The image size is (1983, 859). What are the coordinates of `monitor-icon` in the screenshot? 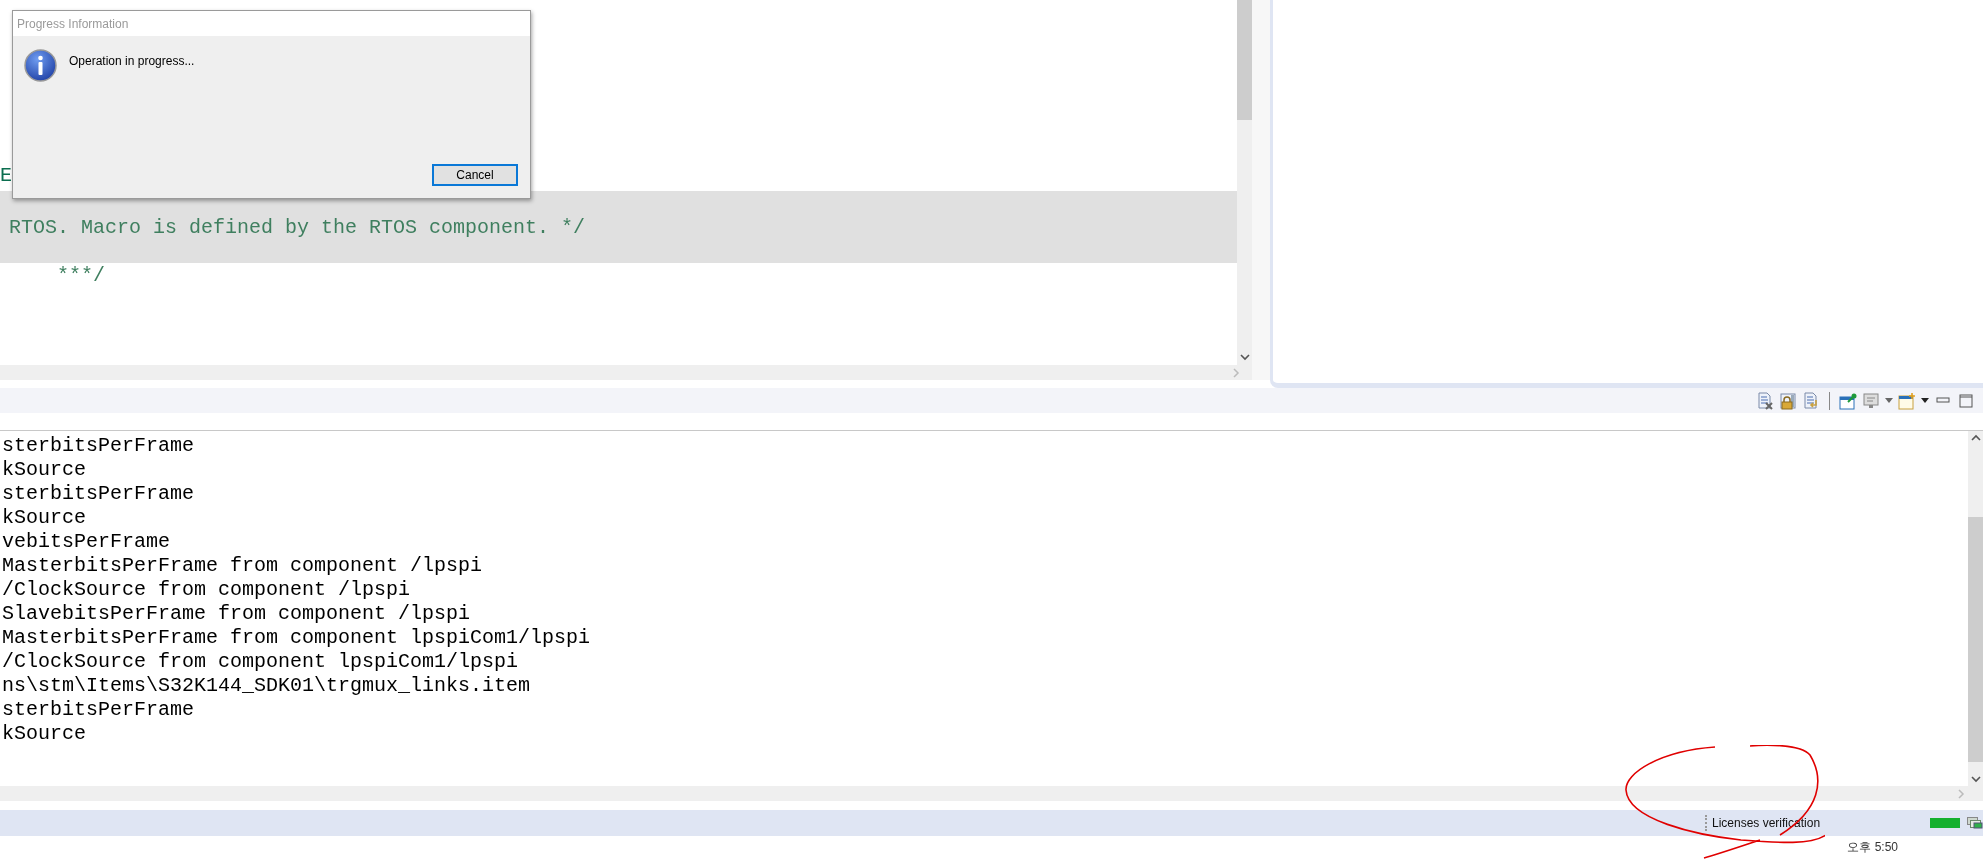 It's located at (1871, 400).